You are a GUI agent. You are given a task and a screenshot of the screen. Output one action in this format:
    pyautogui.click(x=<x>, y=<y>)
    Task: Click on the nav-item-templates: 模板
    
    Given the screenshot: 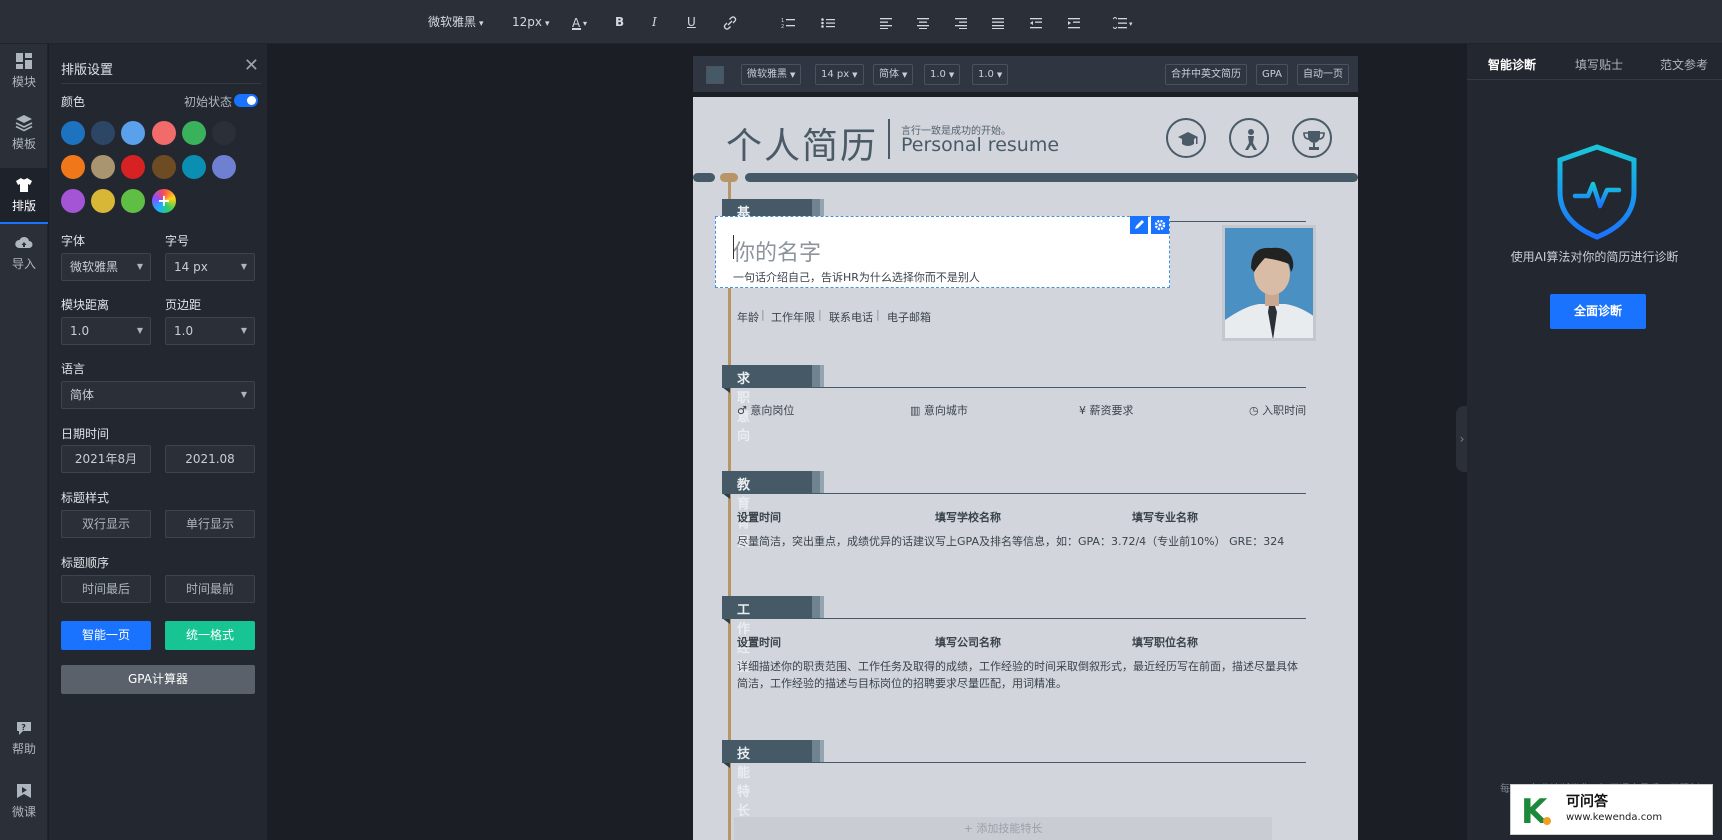 What is the action you would take?
    pyautogui.click(x=24, y=134)
    